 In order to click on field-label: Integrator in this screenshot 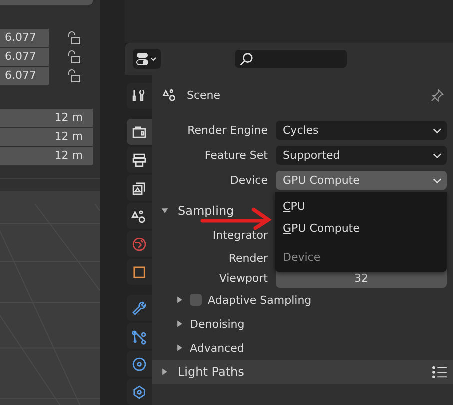, I will do `click(240, 235)`.